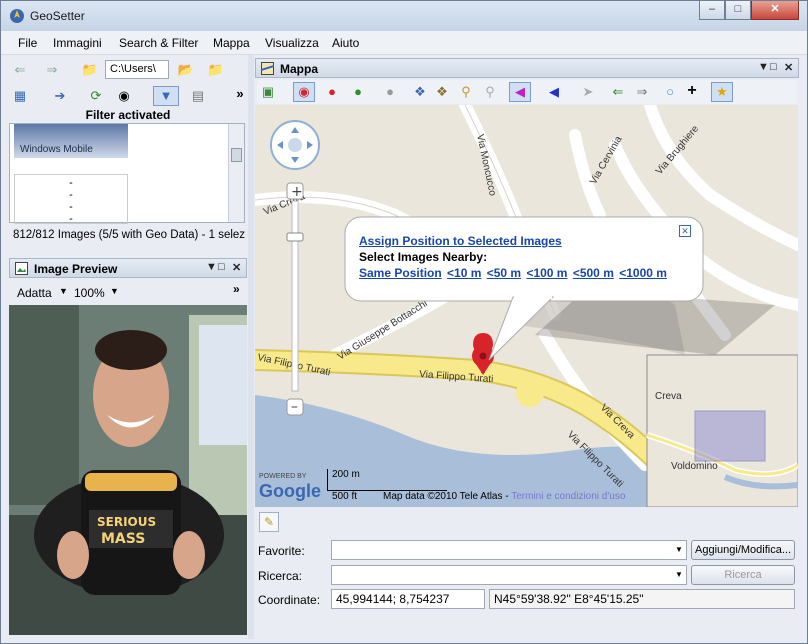 The height and width of the screenshot is (644, 808). I want to click on map-panel-title: Mappa, so click(299, 69).